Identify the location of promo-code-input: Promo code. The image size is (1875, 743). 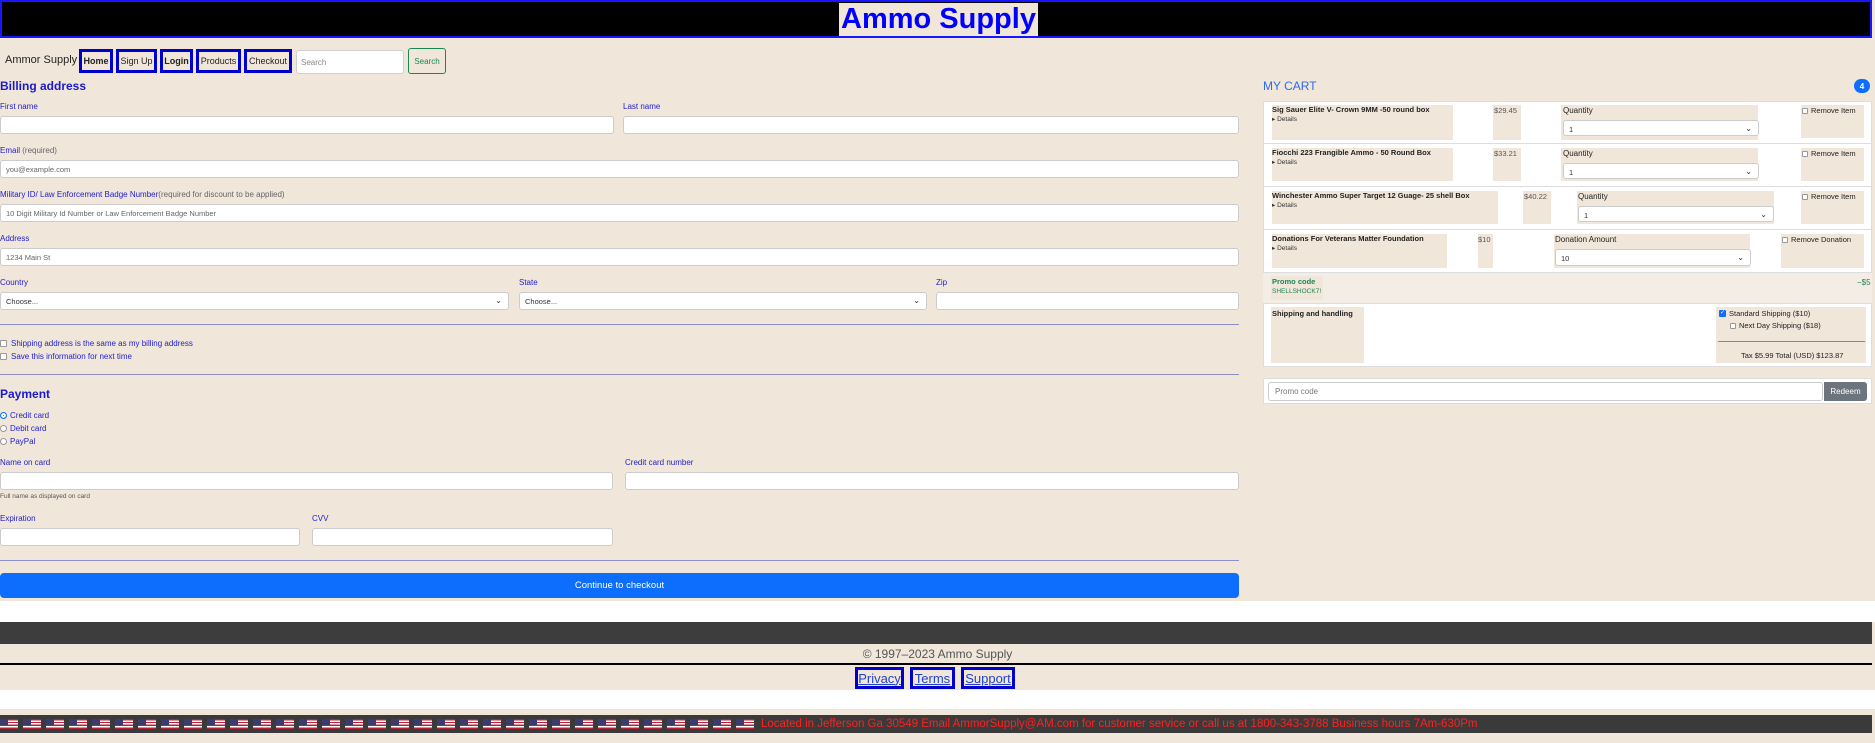
(1545, 391).